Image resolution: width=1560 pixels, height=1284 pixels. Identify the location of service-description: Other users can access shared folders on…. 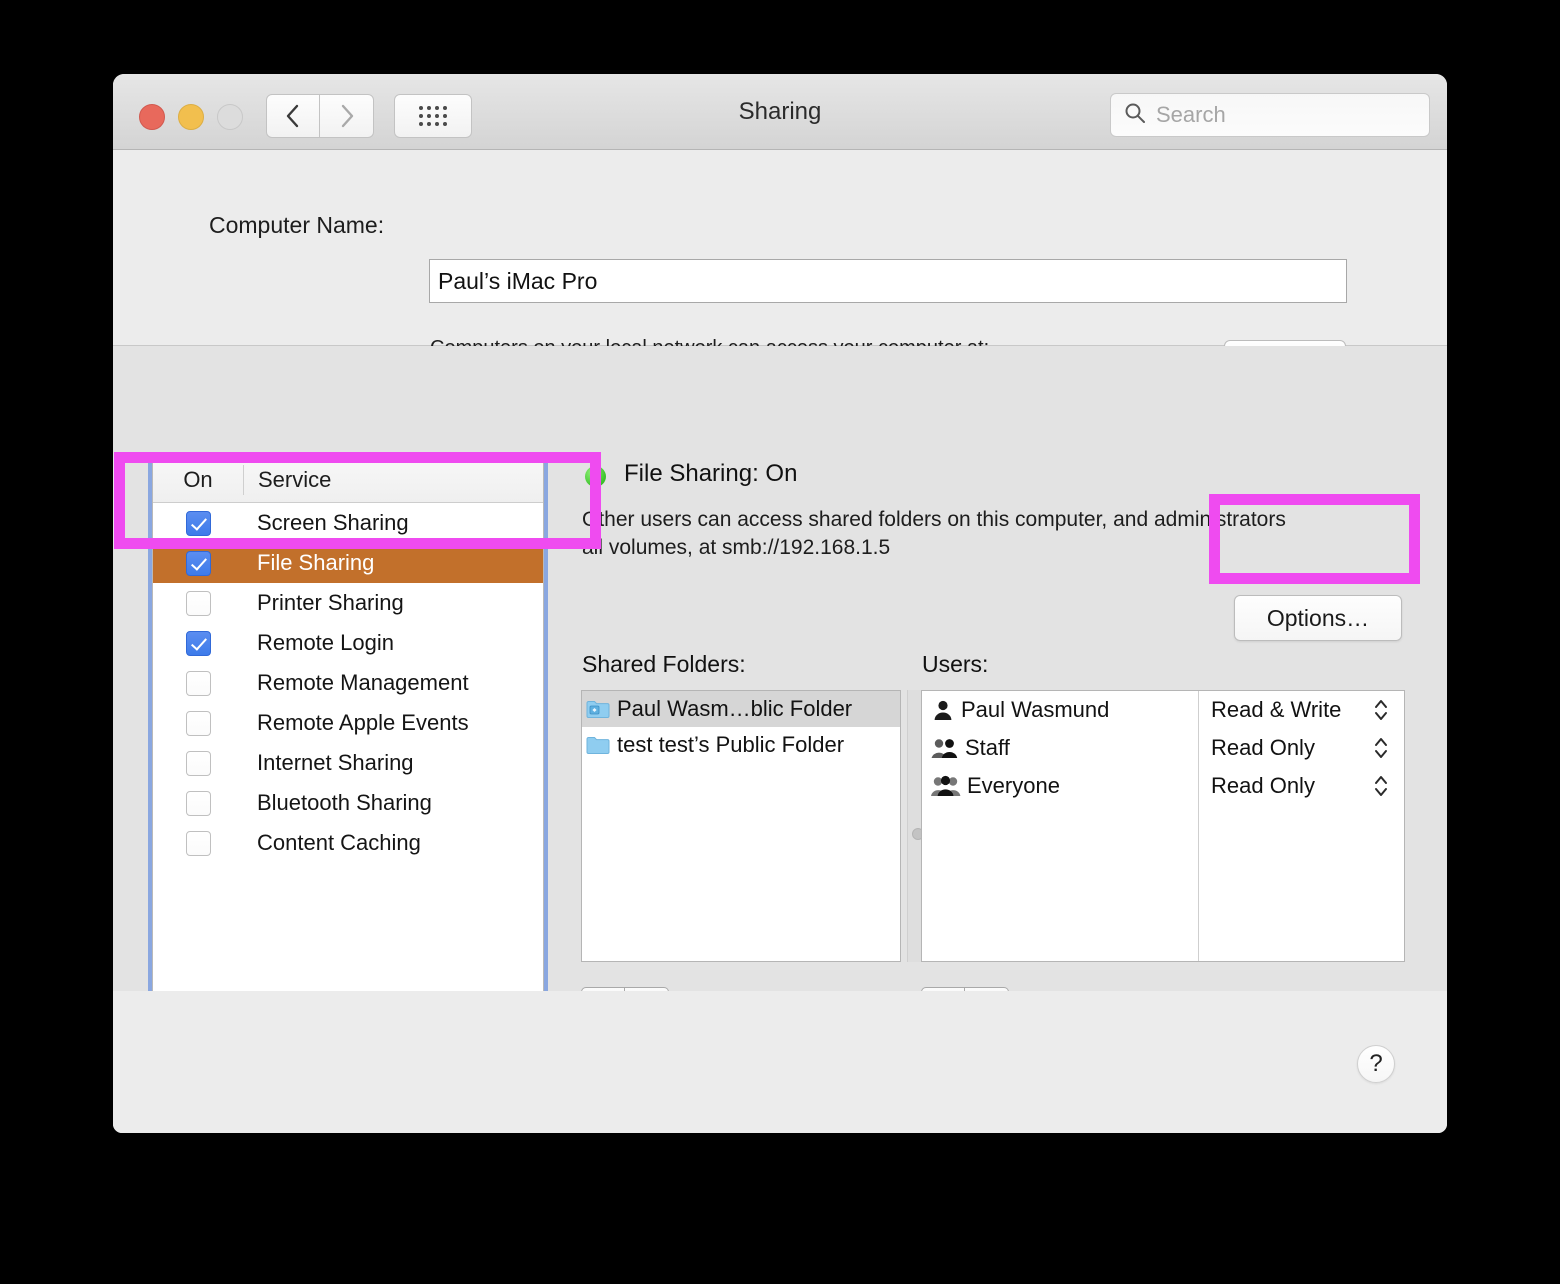
(987, 534).